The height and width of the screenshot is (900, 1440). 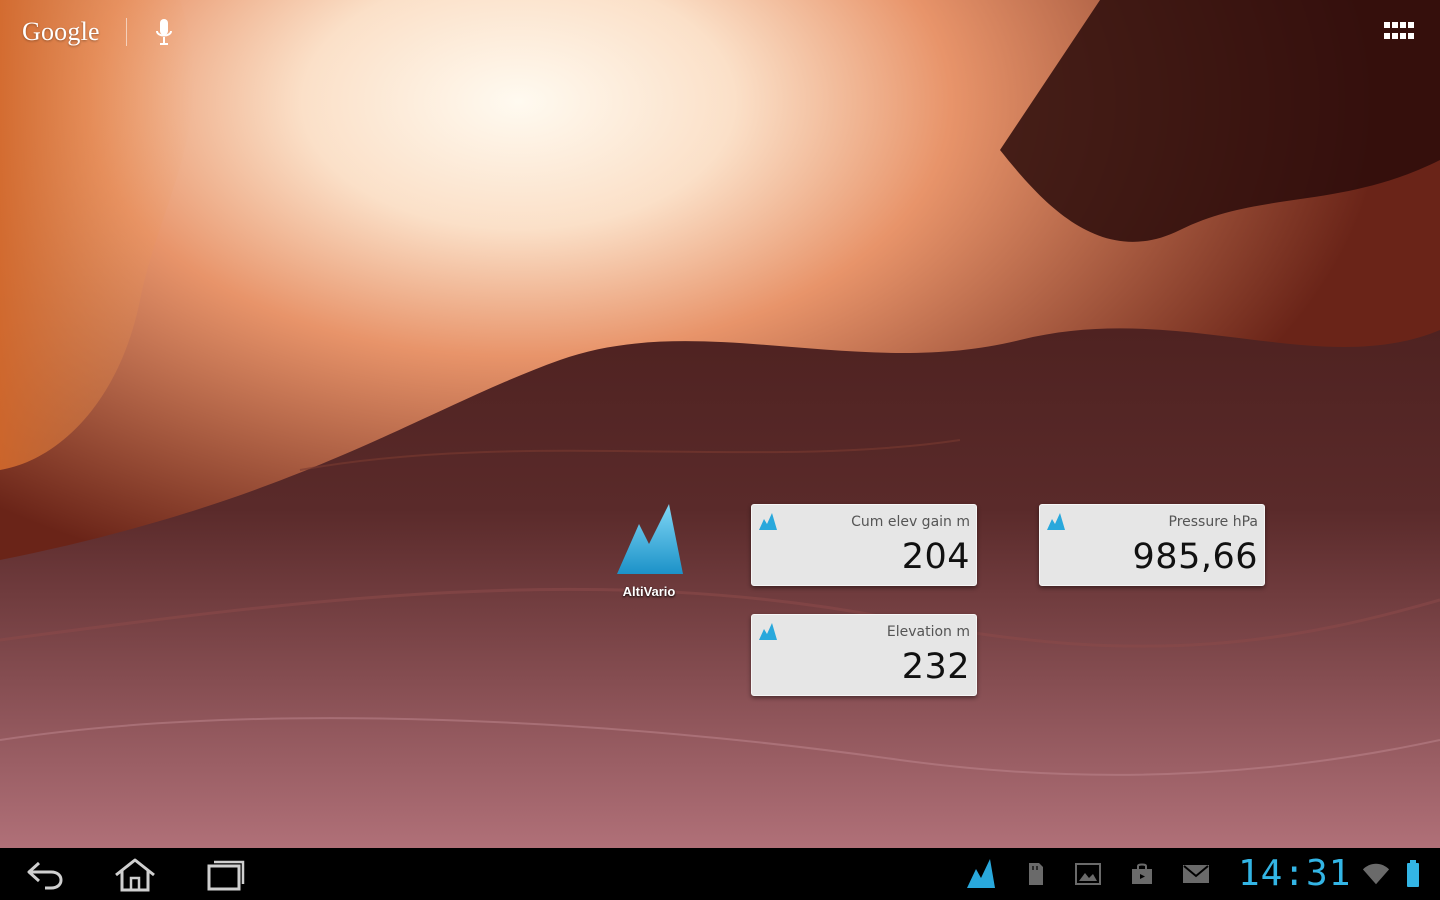 I want to click on altivario-shortcut: AltiVario, so click(x=649, y=552).